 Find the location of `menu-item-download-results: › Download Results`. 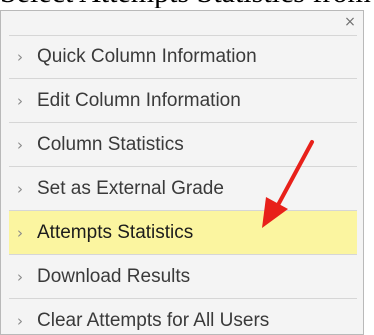

menu-item-download-results: › Download Results is located at coordinates (183, 277).